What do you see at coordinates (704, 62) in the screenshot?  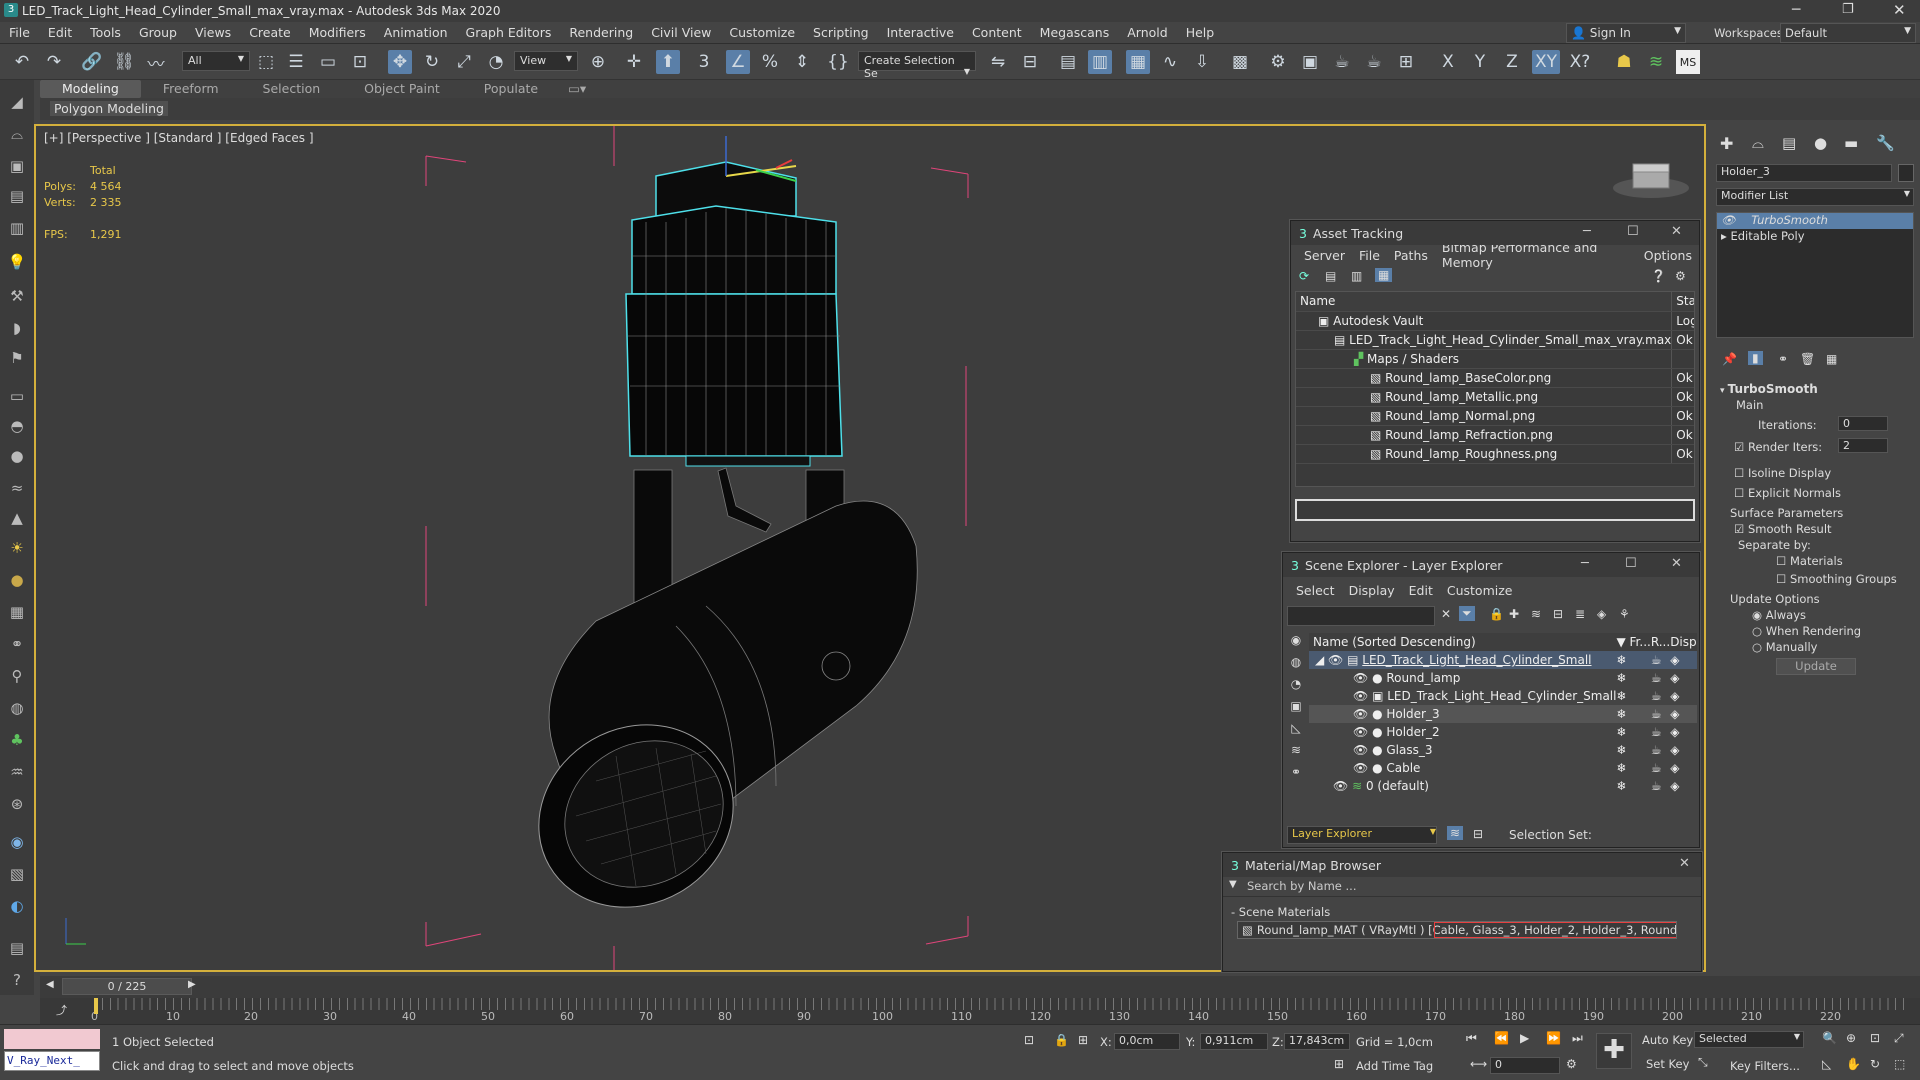 I see `snaps-toggle-icon: 3` at bounding box center [704, 62].